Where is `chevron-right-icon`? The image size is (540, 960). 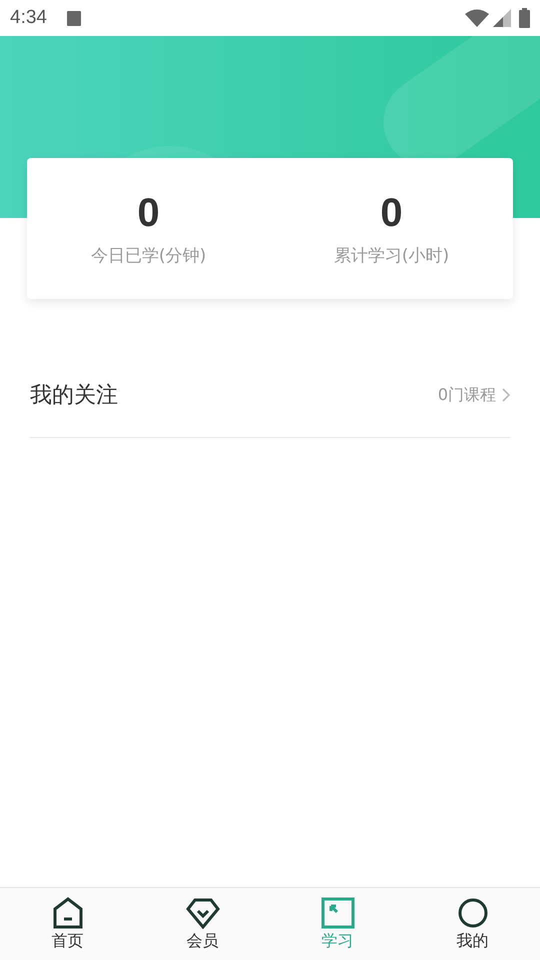 chevron-right-icon is located at coordinates (506, 395).